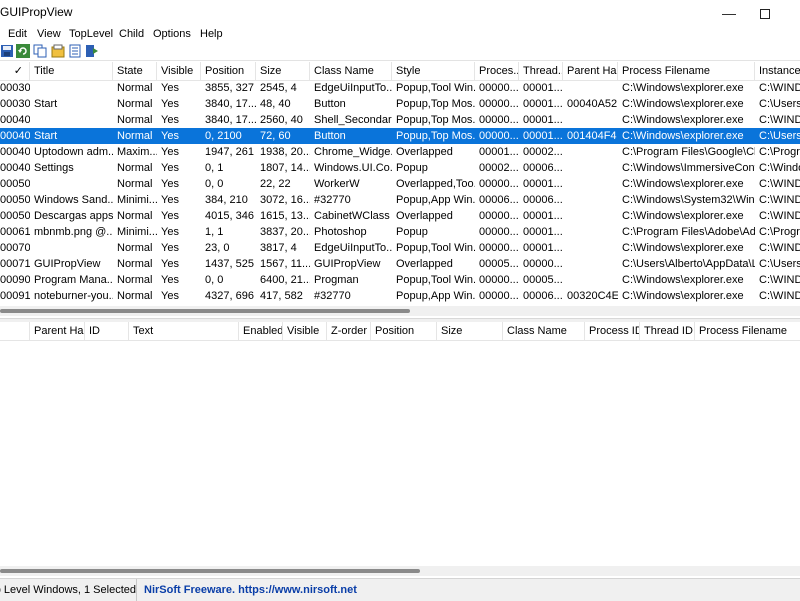 The height and width of the screenshot is (601, 800). I want to click on exit-button, so click(92, 51).